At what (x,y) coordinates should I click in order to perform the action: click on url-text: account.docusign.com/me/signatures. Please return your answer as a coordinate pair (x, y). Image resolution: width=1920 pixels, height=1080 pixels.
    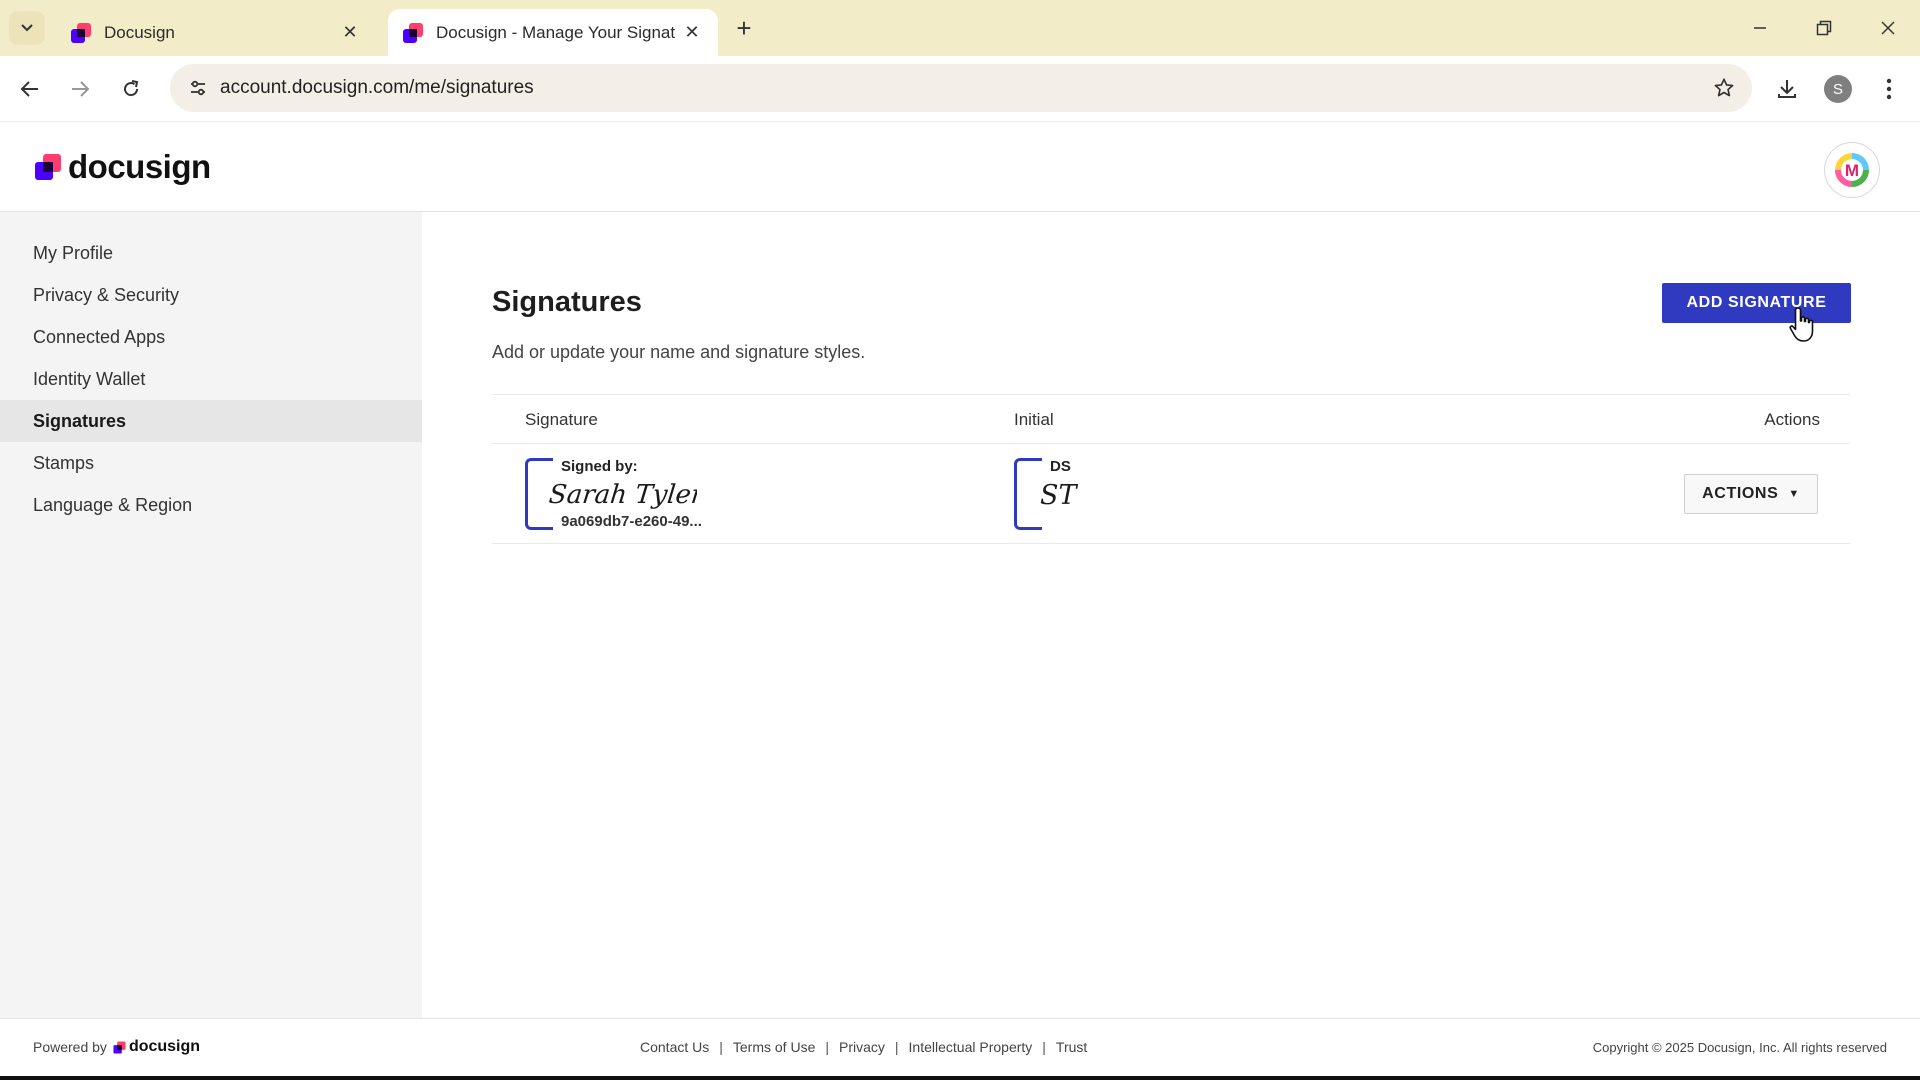
    Looking at the image, I should click on (377, 87).